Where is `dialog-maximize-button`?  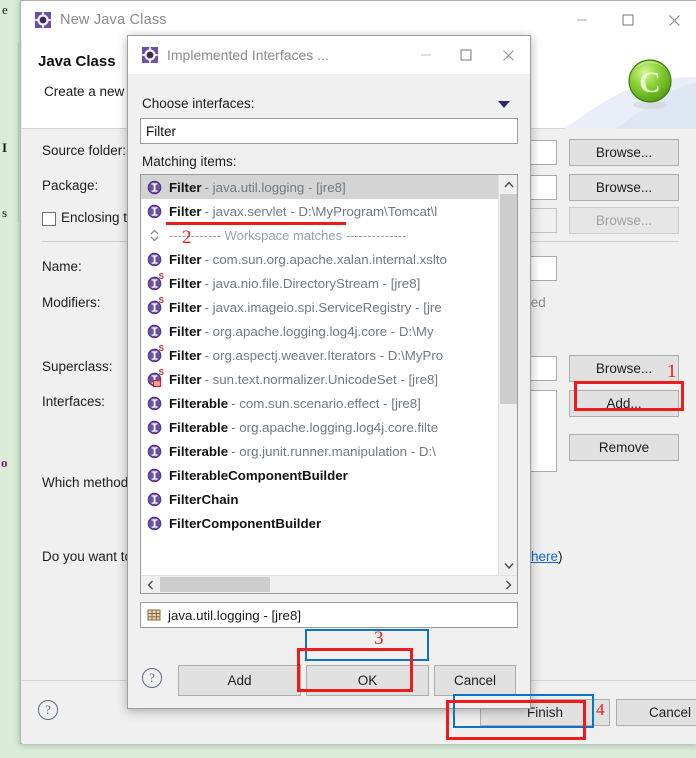 dialog-maximize-button is located at coordinates (466, 55).